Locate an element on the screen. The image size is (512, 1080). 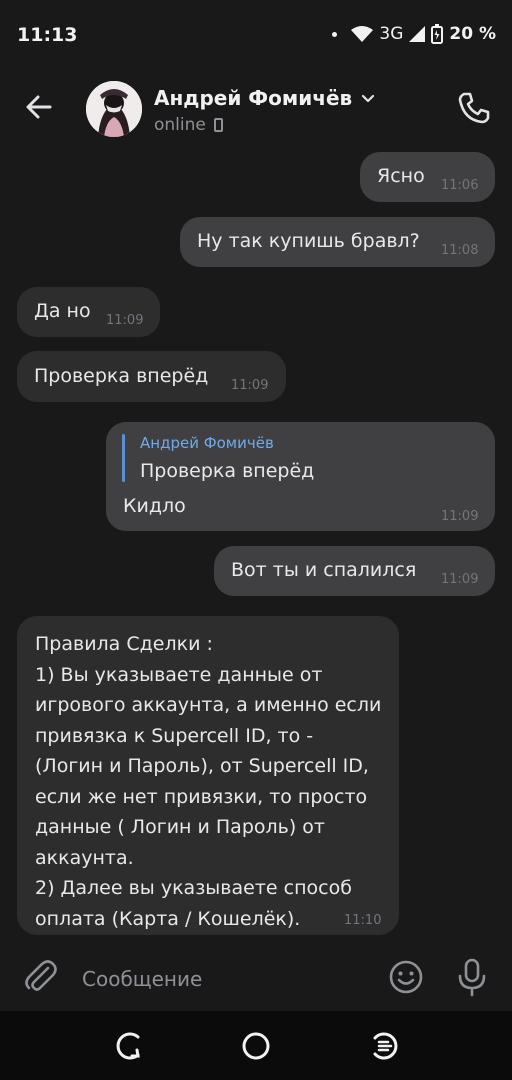
message-time: 11:08 is located at coordinates (460, 250).